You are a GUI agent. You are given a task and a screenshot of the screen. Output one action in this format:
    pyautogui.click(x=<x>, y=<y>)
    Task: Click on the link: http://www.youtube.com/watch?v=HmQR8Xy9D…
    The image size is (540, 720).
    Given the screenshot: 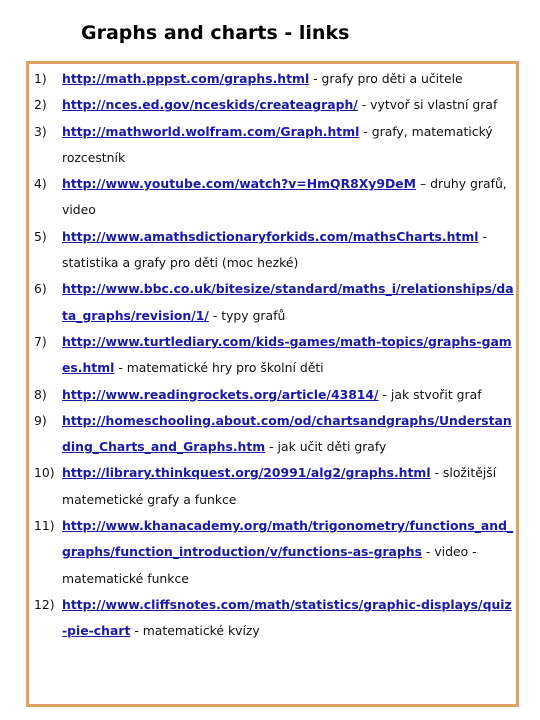 What is the action you would take?
    pyautogui.click(x=239, y=183)
    